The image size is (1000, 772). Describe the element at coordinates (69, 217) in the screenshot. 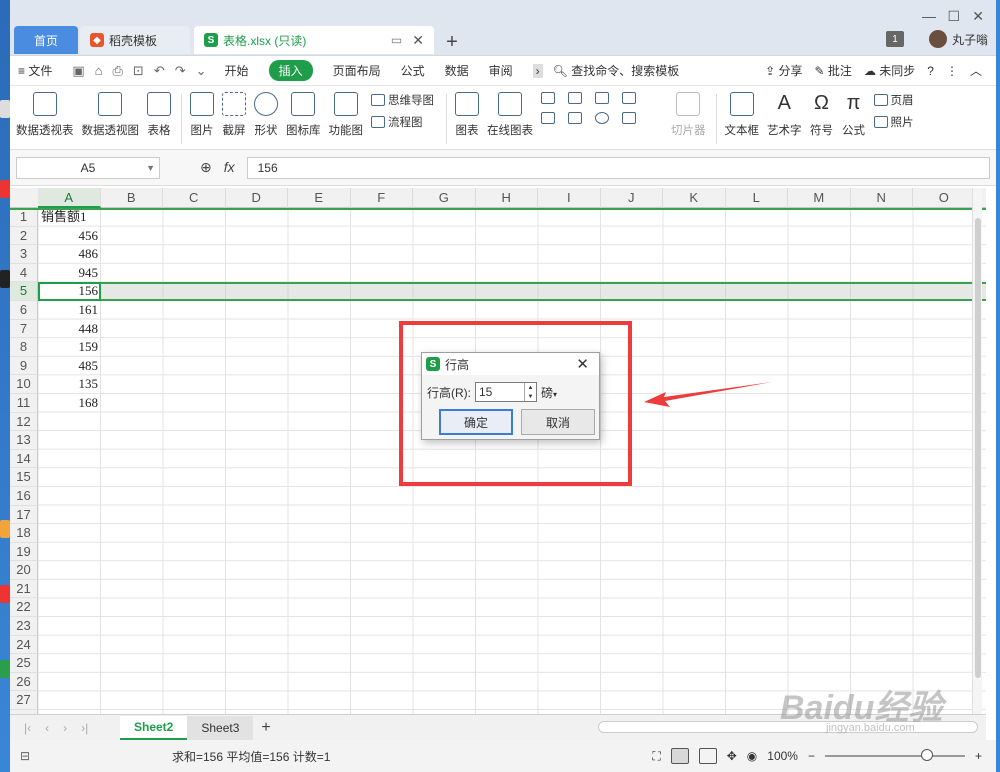

I see `cell-a1: 销售额1` at that location.